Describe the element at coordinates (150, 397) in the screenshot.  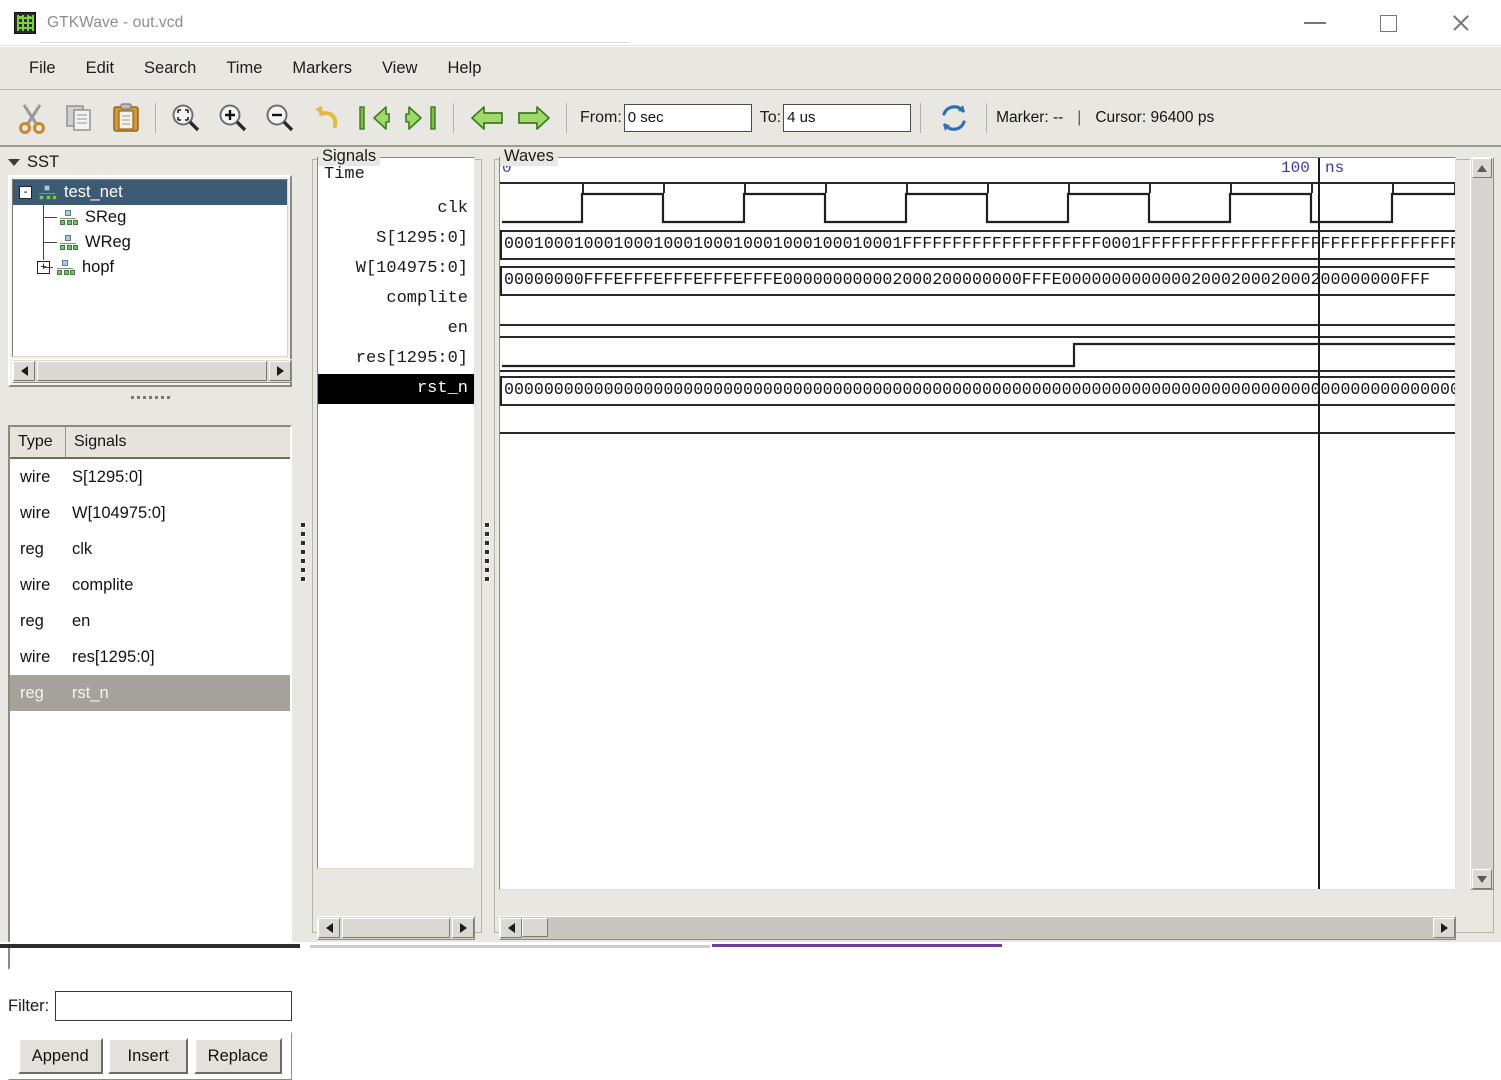
I see `panel-resize-handle` at that location.